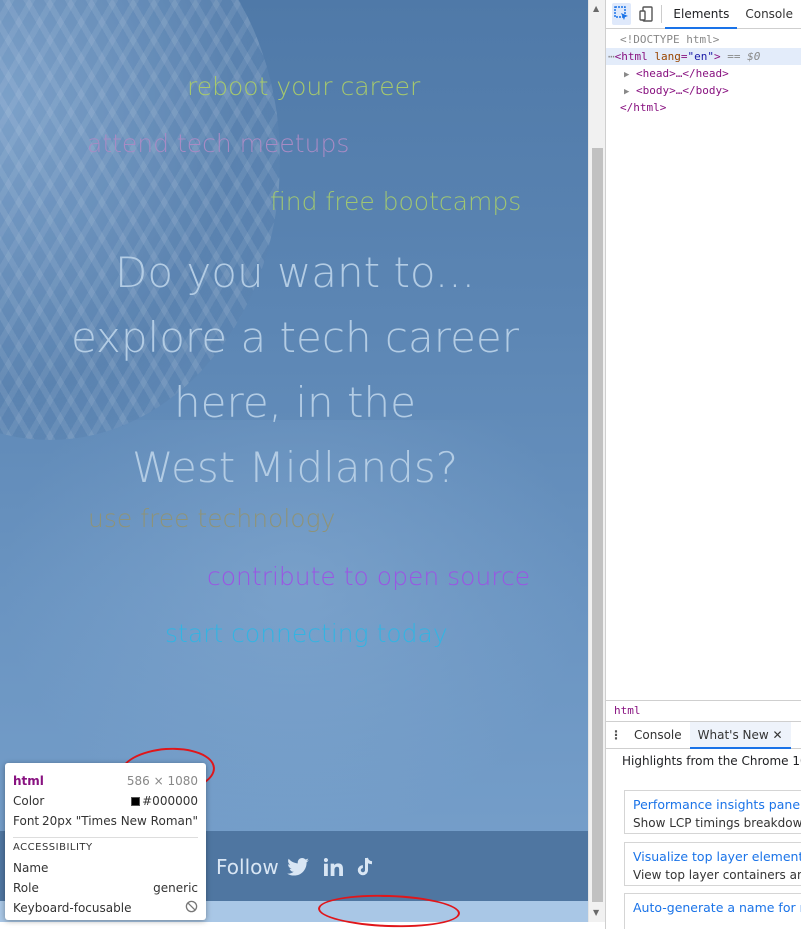 The width and height of the screenshot is (801, 929). What do you see at coordinates (670, 39) in the screenshot?
I see `dom-doctype: <!DOCTYPE html>` at bounding box center [670, 39].